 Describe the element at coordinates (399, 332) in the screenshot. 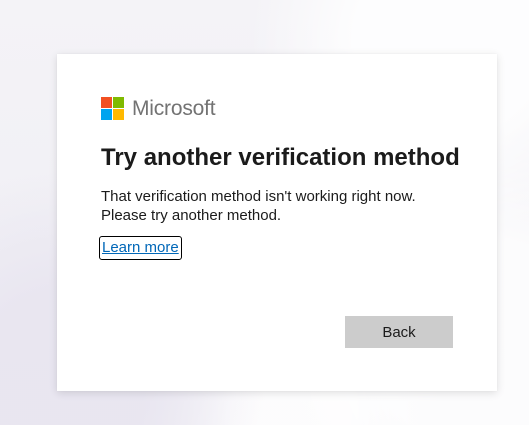

I see `back-button: Back` at that location.